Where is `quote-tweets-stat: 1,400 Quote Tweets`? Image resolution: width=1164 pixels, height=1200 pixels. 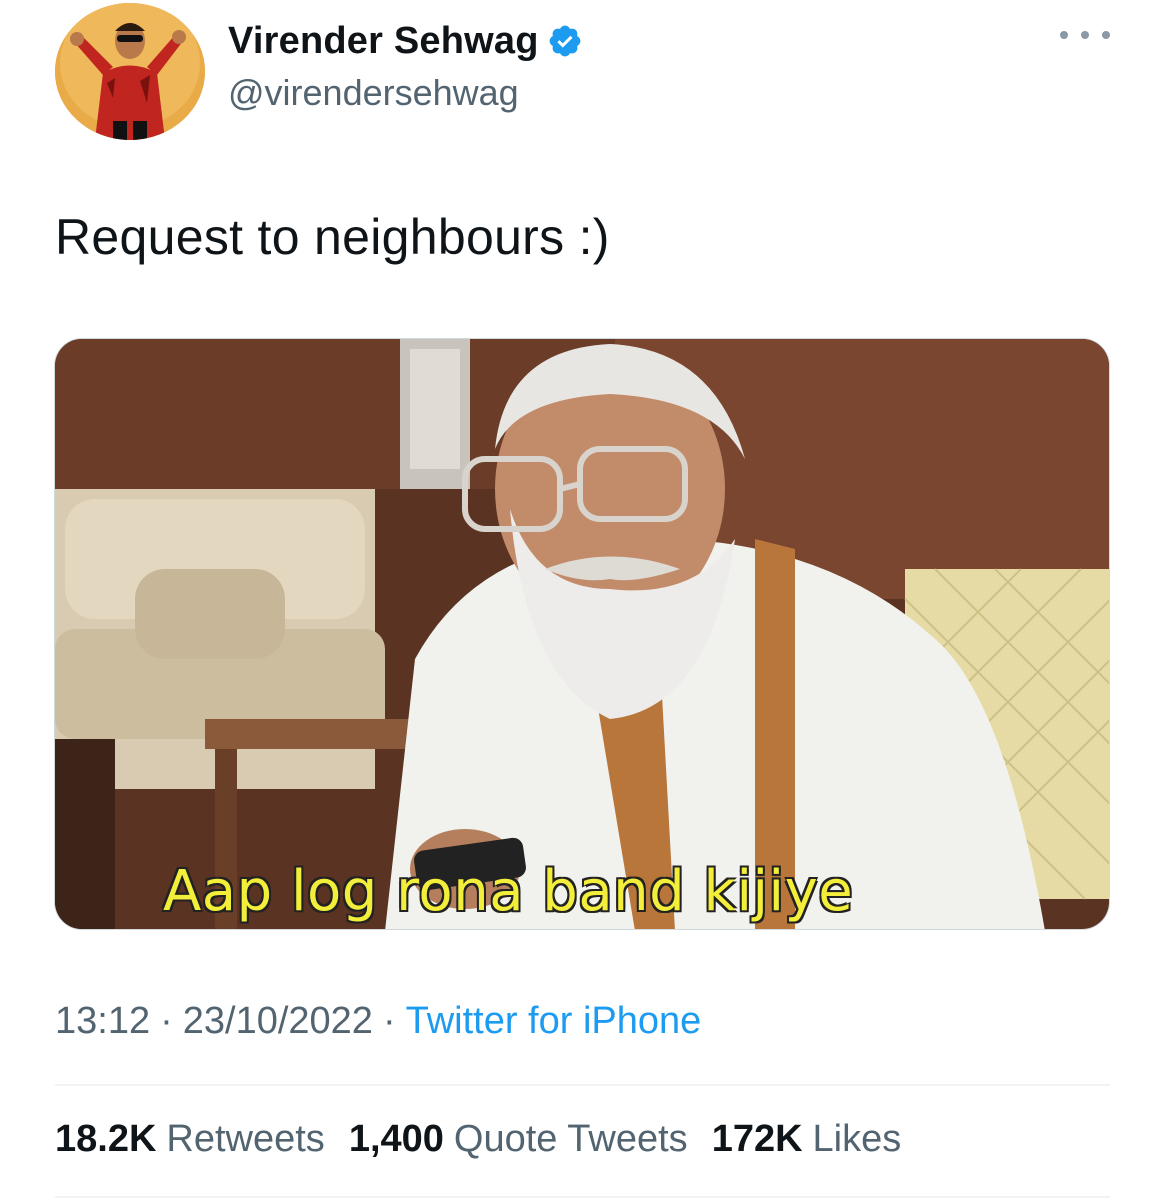
quote-tweets-stat: 1,400 Quote Tweets is located at coordinates (518, 1139).